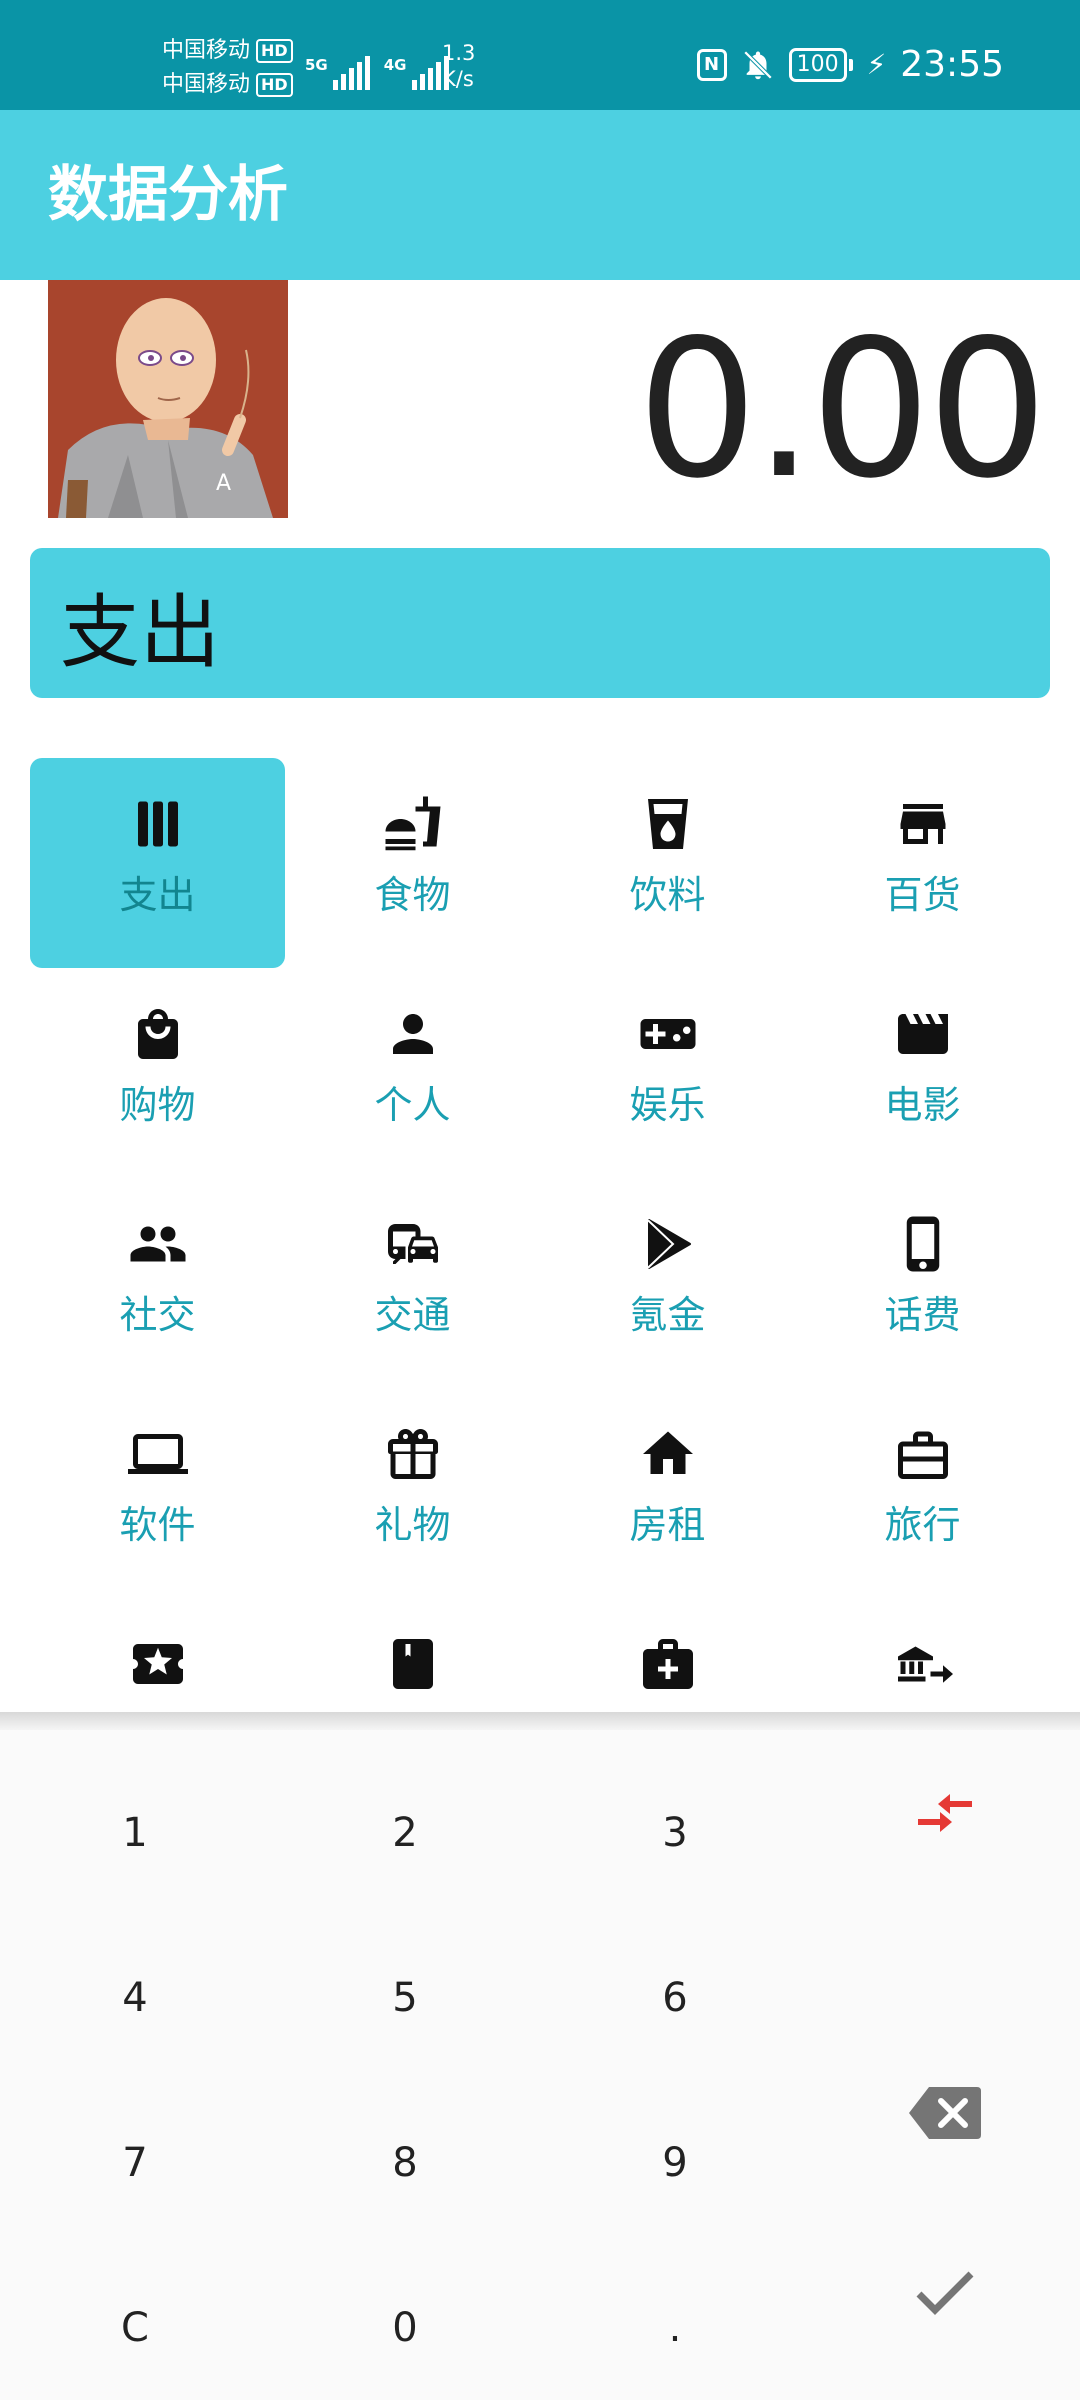 The width and height of the screenshot is (1080, 2400). I want to click on confirm-check-icon, so click(945, 2293).